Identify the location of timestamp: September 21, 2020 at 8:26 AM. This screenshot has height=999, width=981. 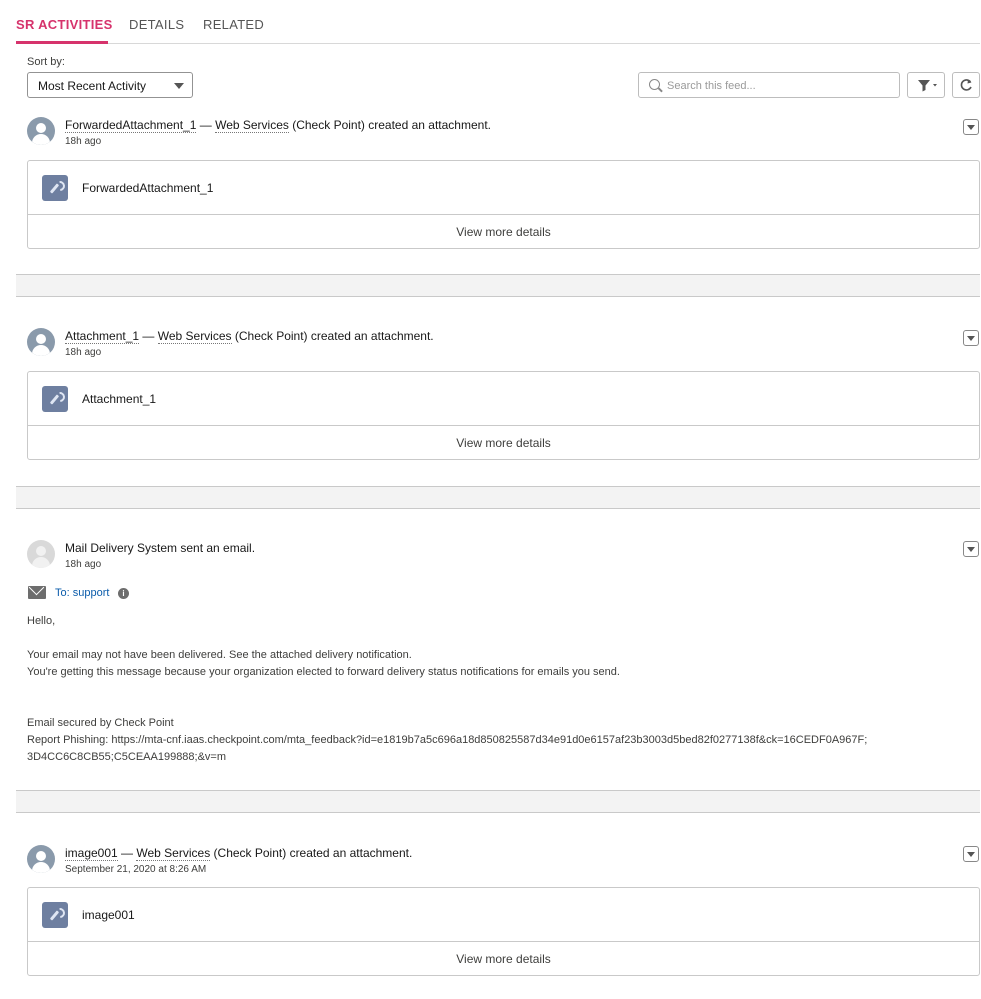
(135, 869).